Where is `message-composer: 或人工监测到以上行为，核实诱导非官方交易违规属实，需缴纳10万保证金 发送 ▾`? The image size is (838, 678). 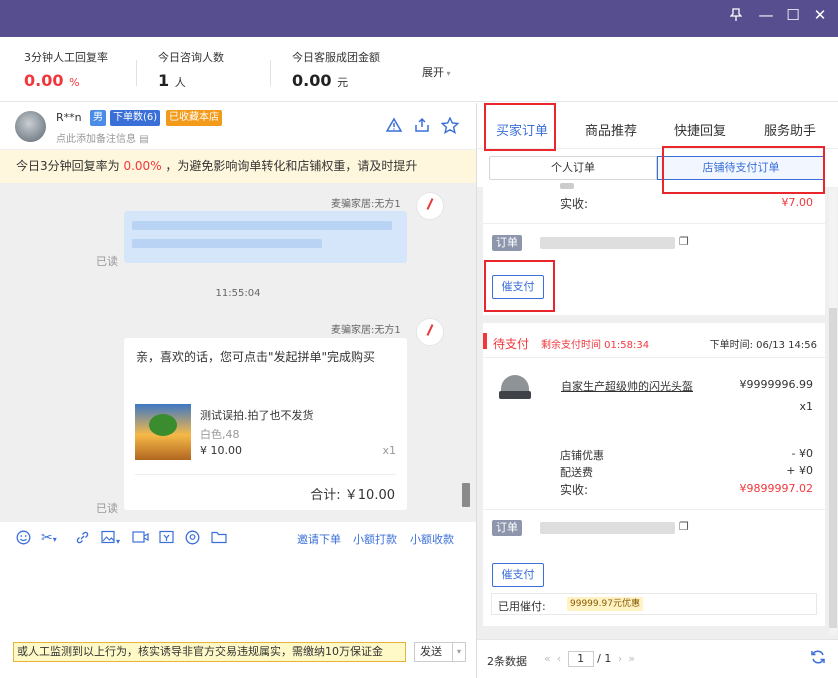 message-composer: 或人工监测到以上行为，核实诱导非官方交易违规属实，需缴纳10万保证金 发送 ▾ is located at coordinates (238, 615).